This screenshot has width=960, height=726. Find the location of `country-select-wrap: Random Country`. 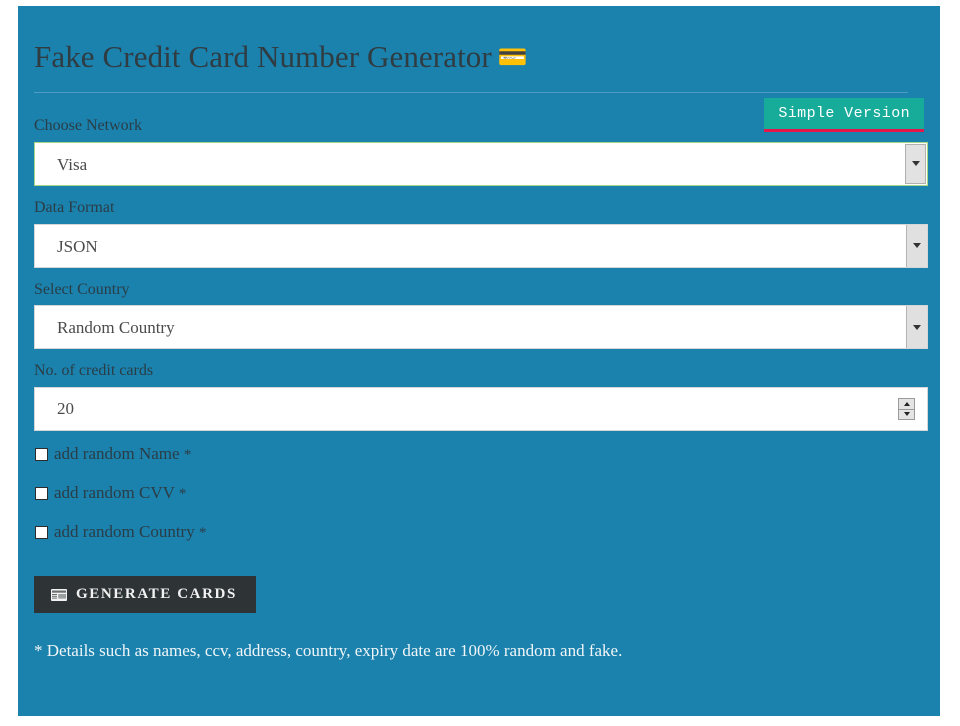

country-select-wrap: Random Country is located at coordinates (481, 327).